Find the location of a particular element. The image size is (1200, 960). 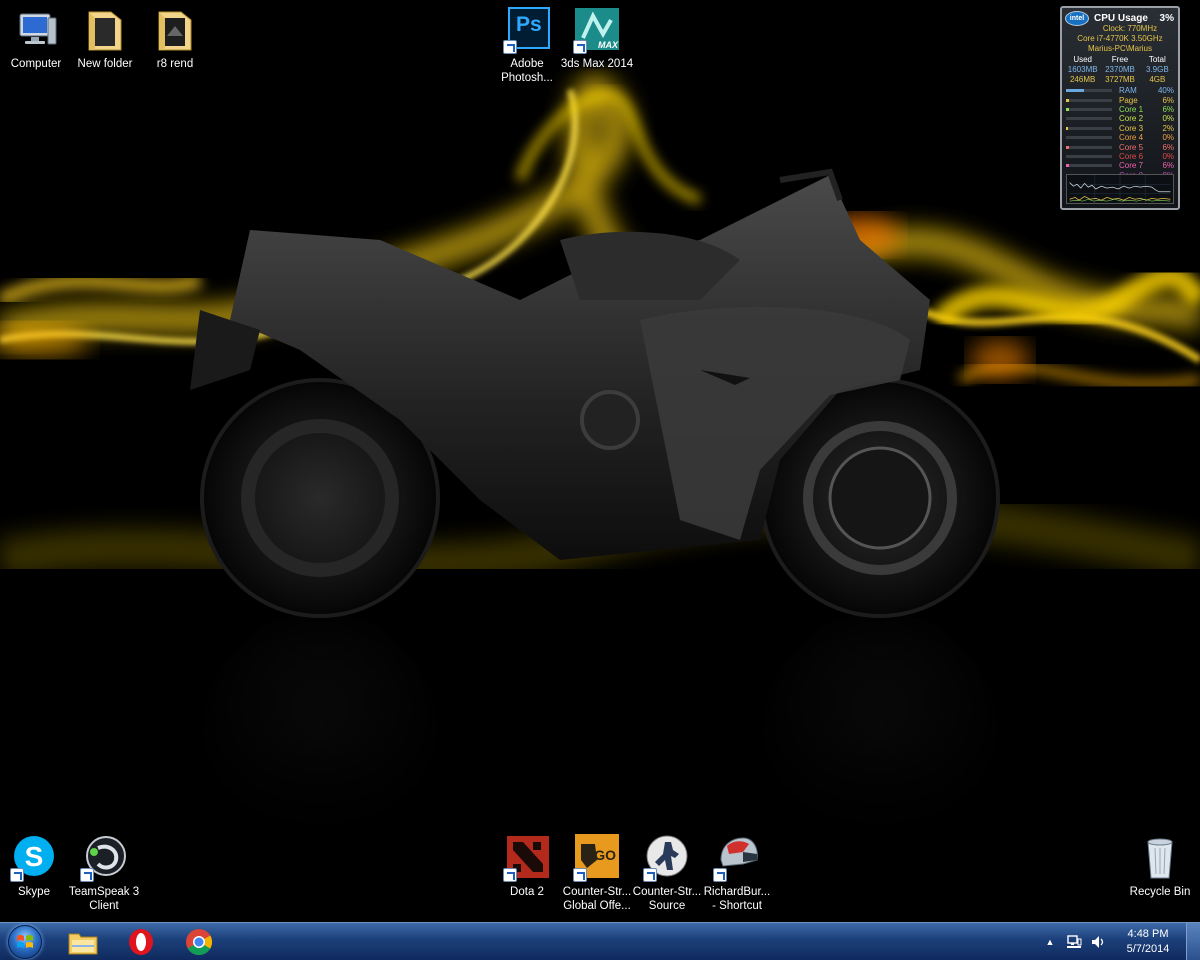

desktop-icon-label-line2: Source is located at coordinates (667, 906).